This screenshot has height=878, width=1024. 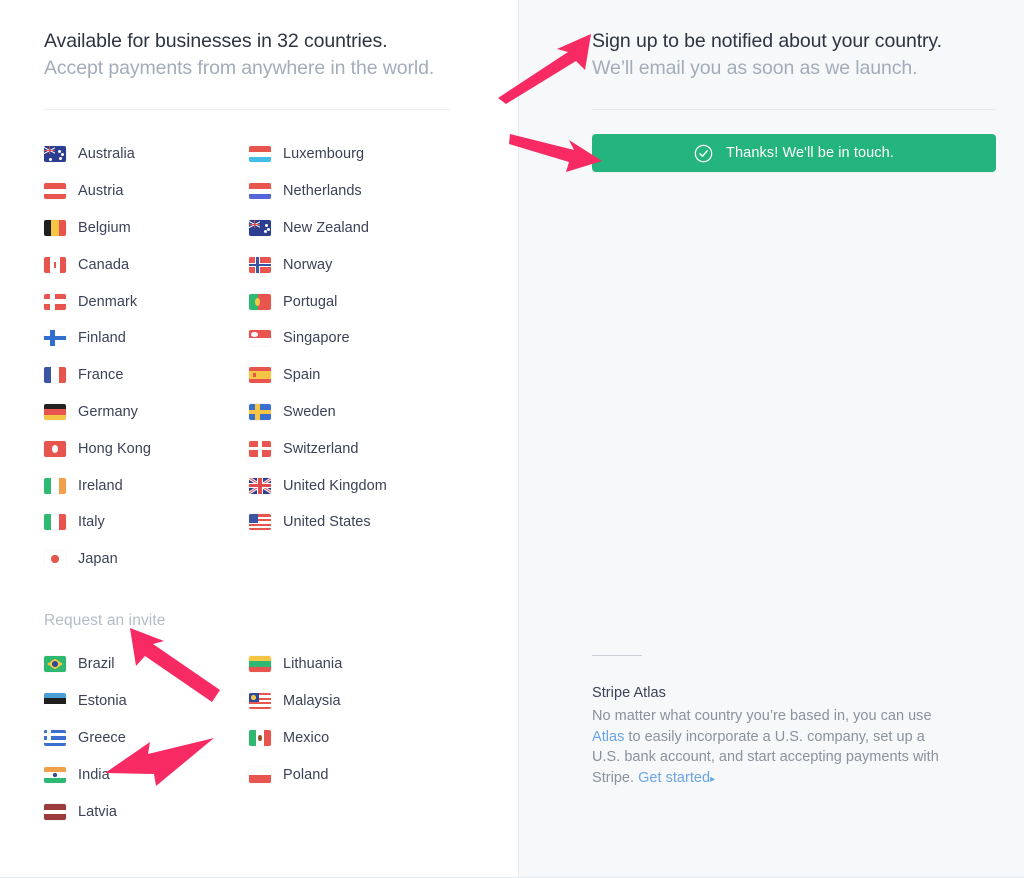 I want to click on flag-estonia-icon, so click(x=55, y=700).